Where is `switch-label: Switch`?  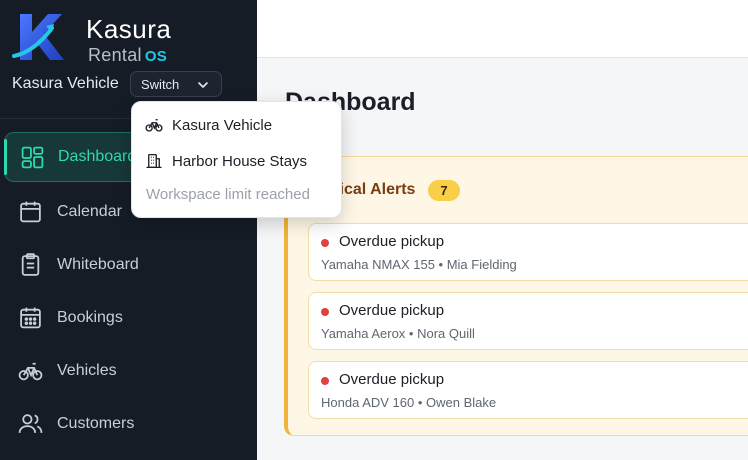 switch-label: Switch is located at coordinates (160, 84).